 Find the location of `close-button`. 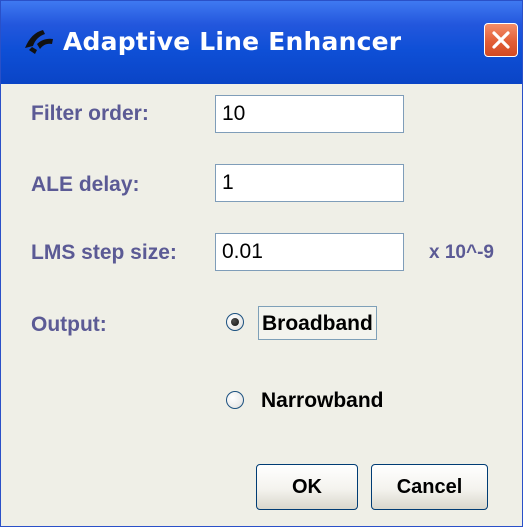

close-button is located at coordinates (501, 40).